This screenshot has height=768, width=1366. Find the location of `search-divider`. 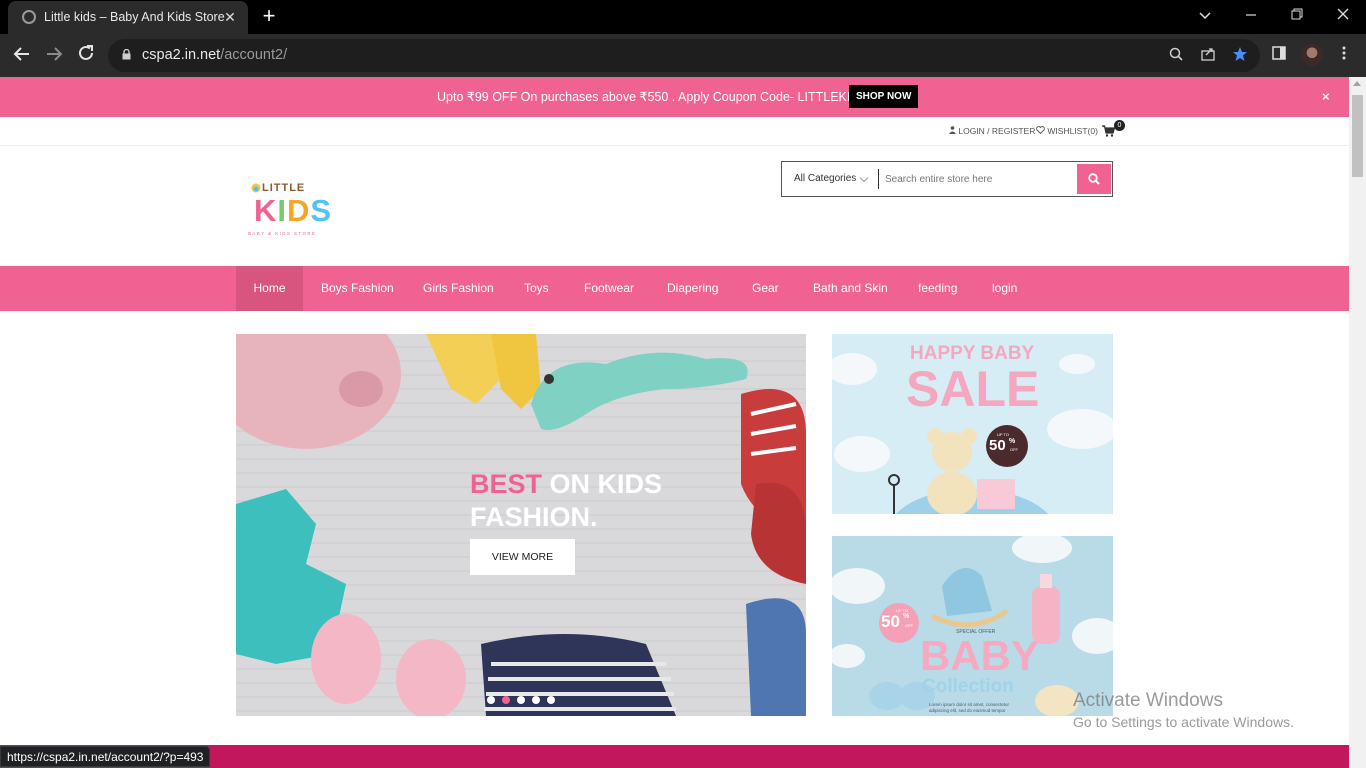

search-divider is located at coordinates (878, 179).